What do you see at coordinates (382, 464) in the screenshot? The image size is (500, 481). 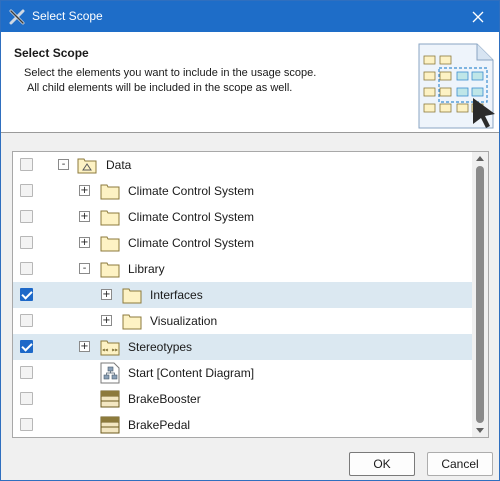 I see `ok-button: OK` at bounding box center [382, 464].